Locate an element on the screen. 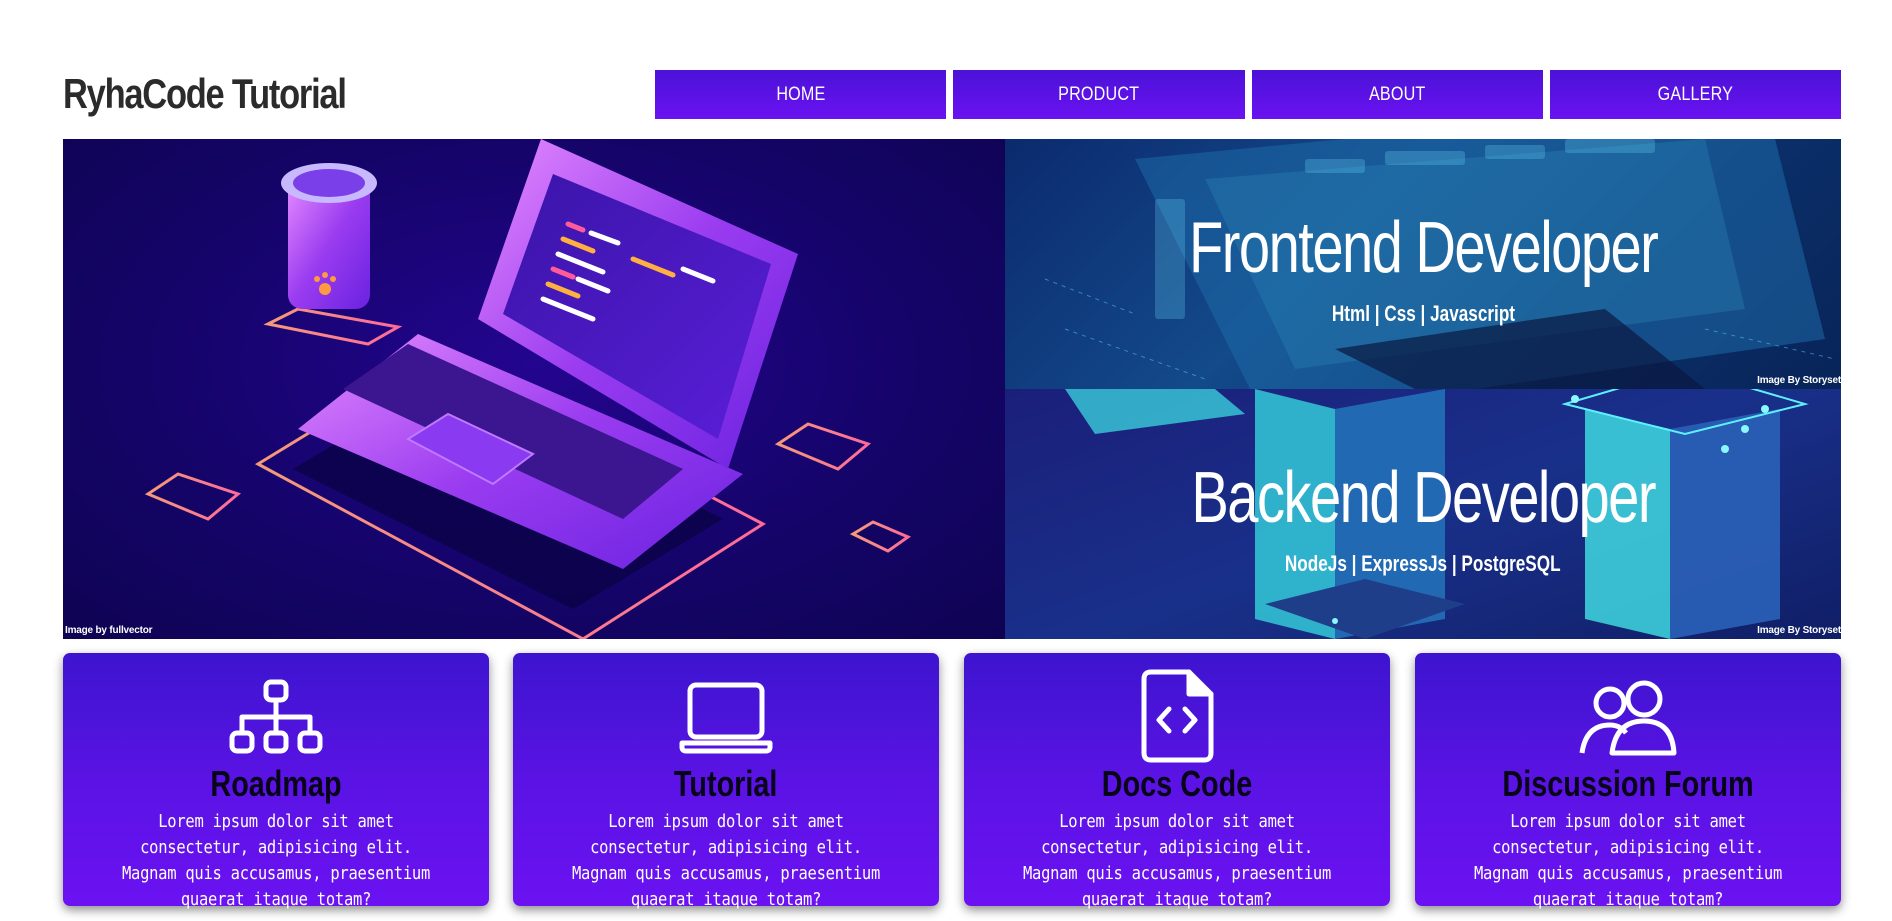 This screenshot has width=1892, height=921. card-discussion-forum-title: Discussion Forum is located at coordinates (1628, 783).